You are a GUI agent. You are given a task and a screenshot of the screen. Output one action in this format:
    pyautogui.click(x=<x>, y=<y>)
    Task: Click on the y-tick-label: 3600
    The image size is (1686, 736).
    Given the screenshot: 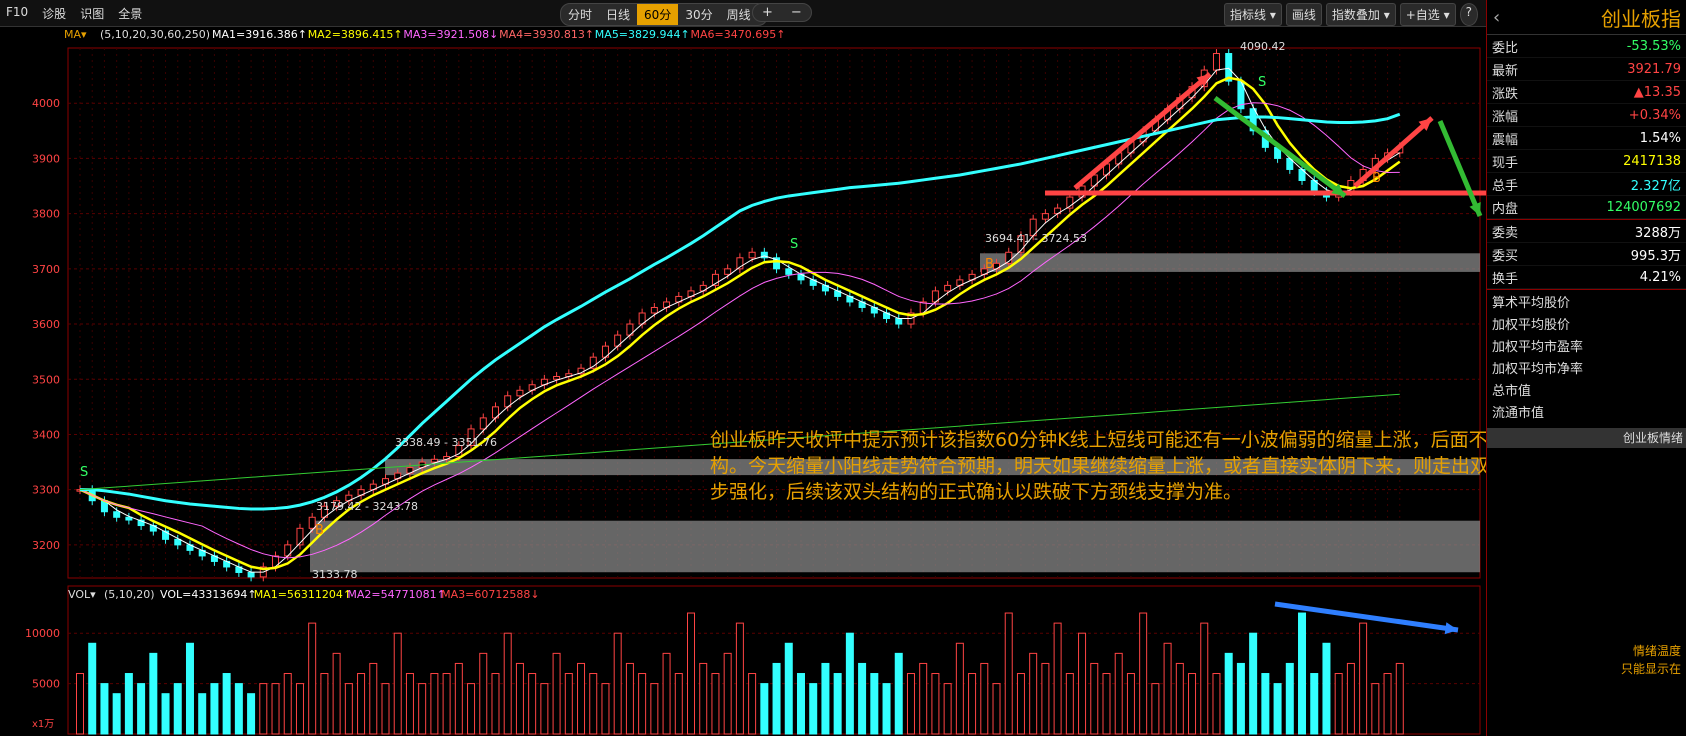 What is the action you would take?
    pyautogui.click(x=46, y=324)
    